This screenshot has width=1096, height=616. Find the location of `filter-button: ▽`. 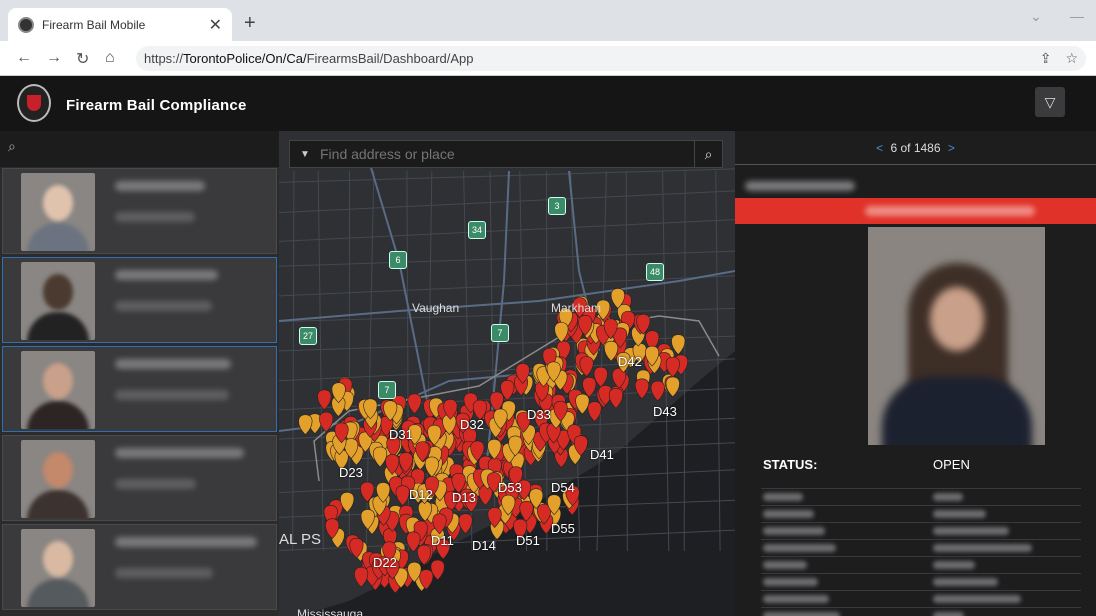

filter-button: ▽ is located at coordinates (1050, 102).